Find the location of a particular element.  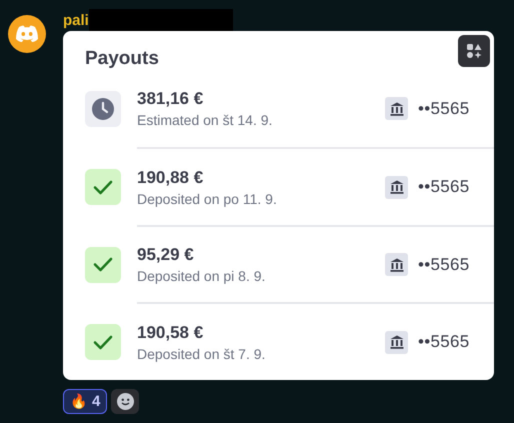

game-controller-icon is located at coordinates (27, 34).